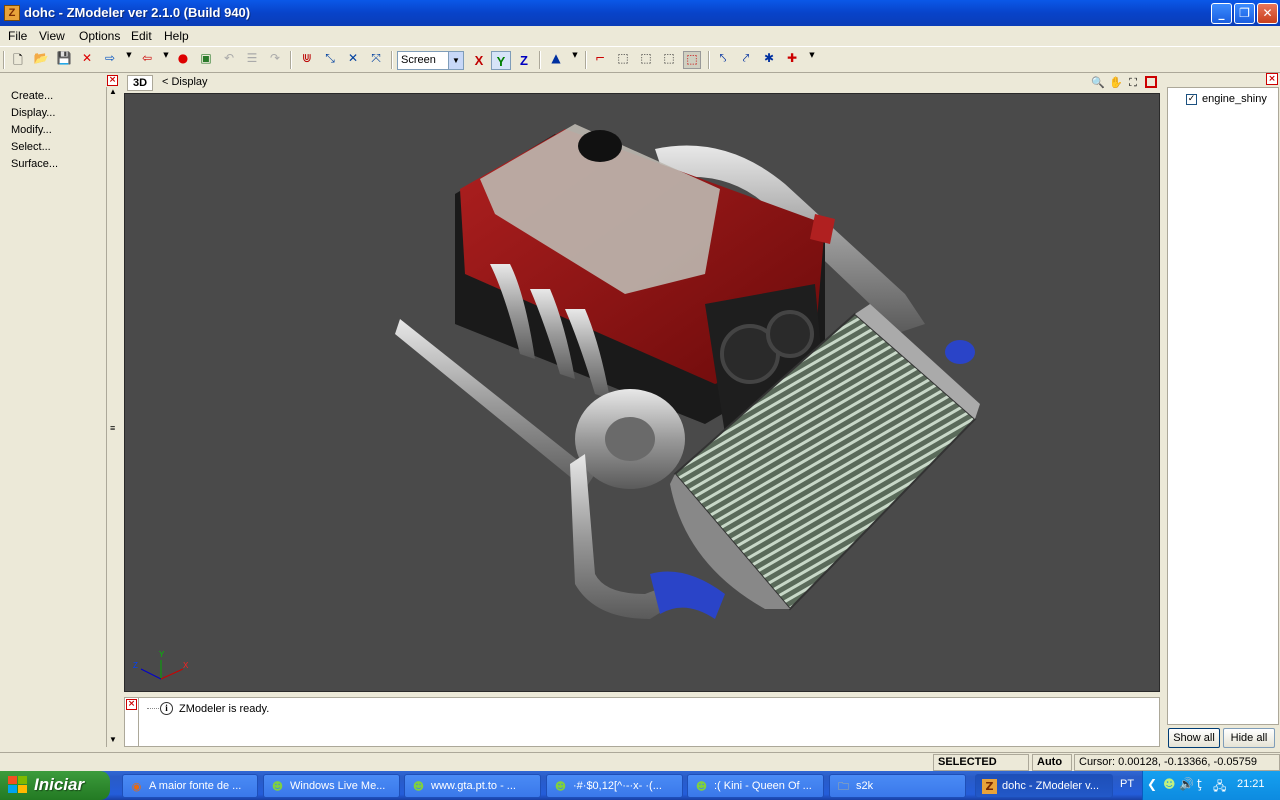  I want to click on viewport-mode-tab: 3D, so click(140, 83).